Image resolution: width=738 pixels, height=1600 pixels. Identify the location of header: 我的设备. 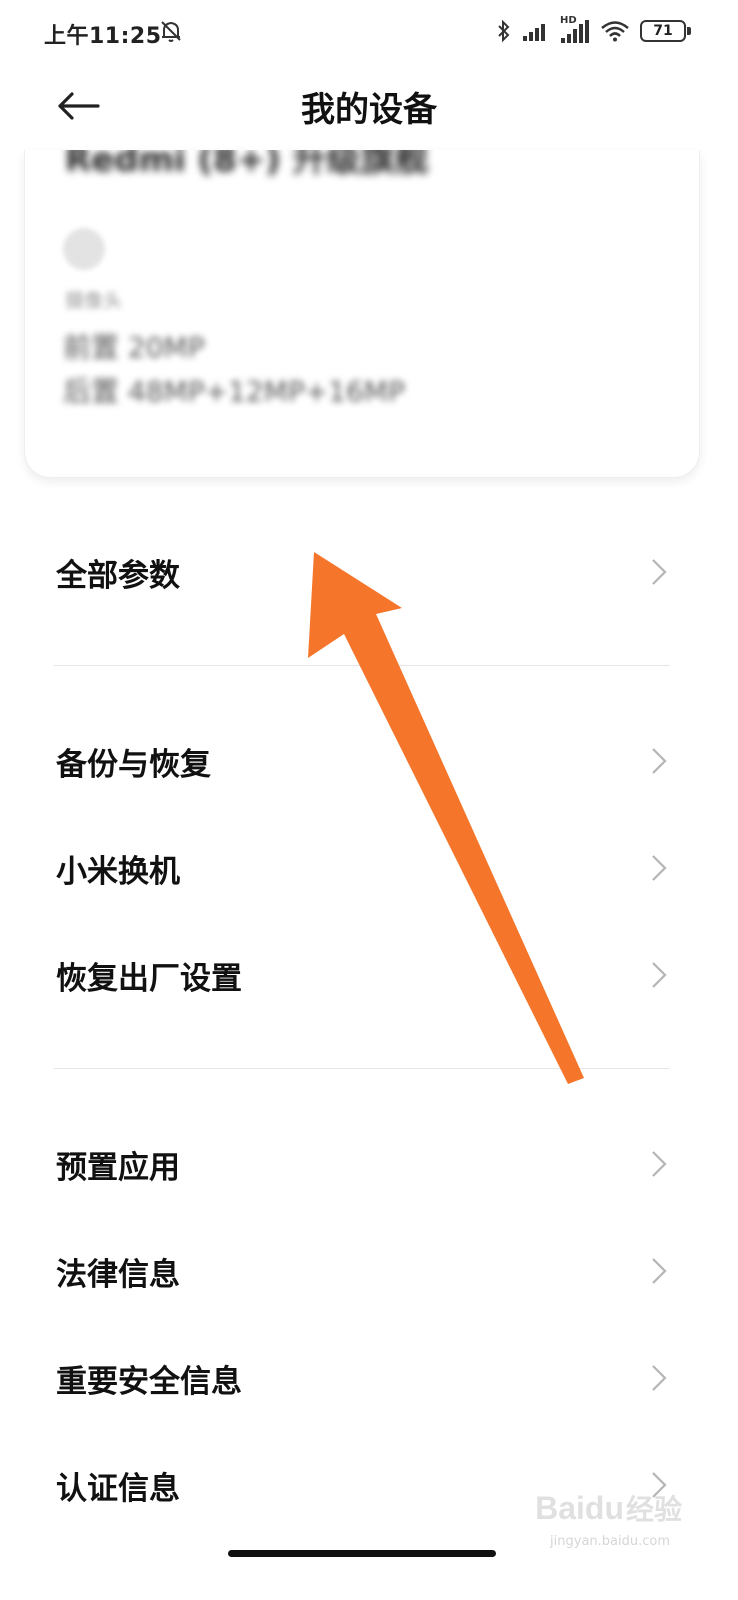
(369, 107).